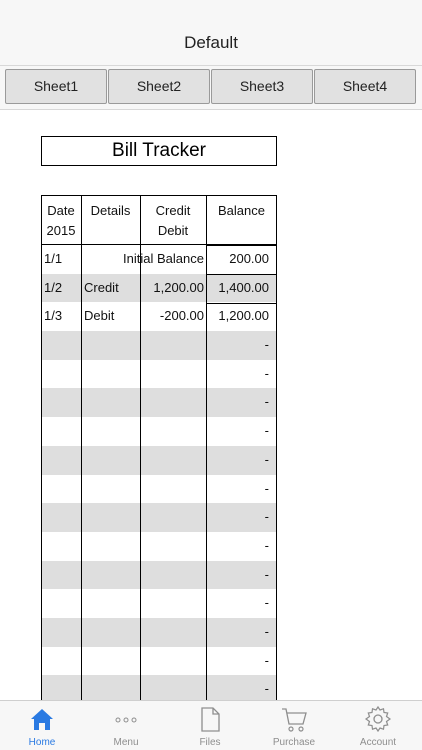 The width and height of the screenshot is (422, 750). I want to click on tab-files: Files, so click(210, 725).